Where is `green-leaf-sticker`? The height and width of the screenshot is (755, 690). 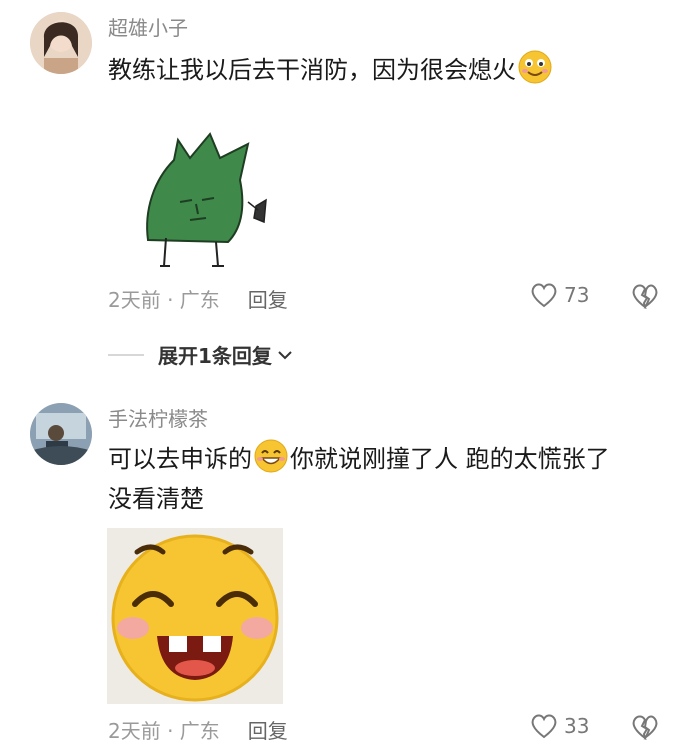 green-leaf-sticker is located at coordinates (206, 199).